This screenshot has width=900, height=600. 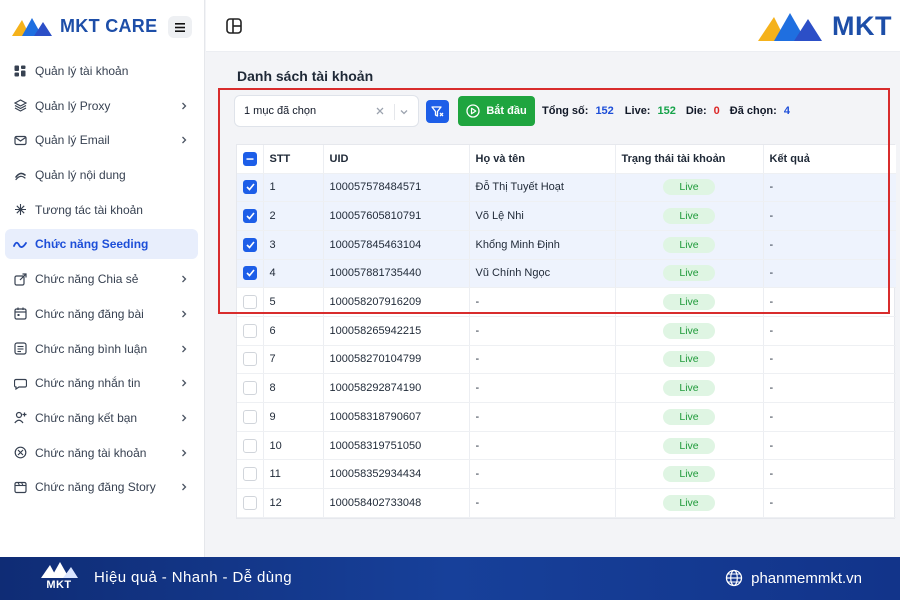 I want to click on filter-clear-icon, so click(x=437, y=111).